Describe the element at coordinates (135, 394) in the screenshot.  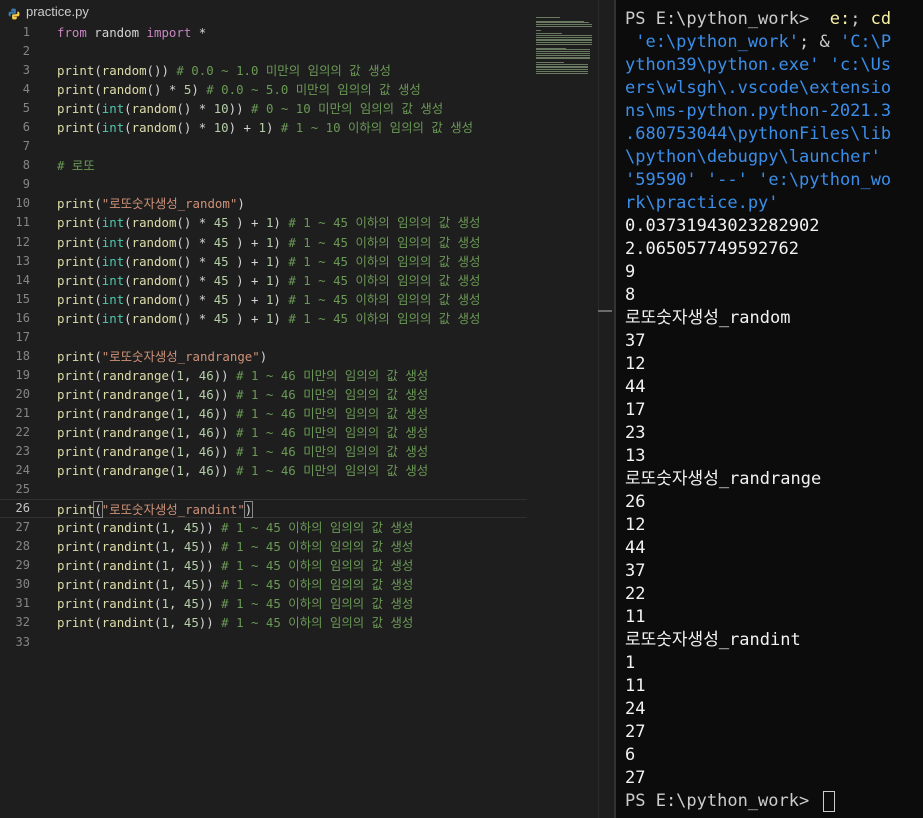
I see `code-token: randrange` at that location.